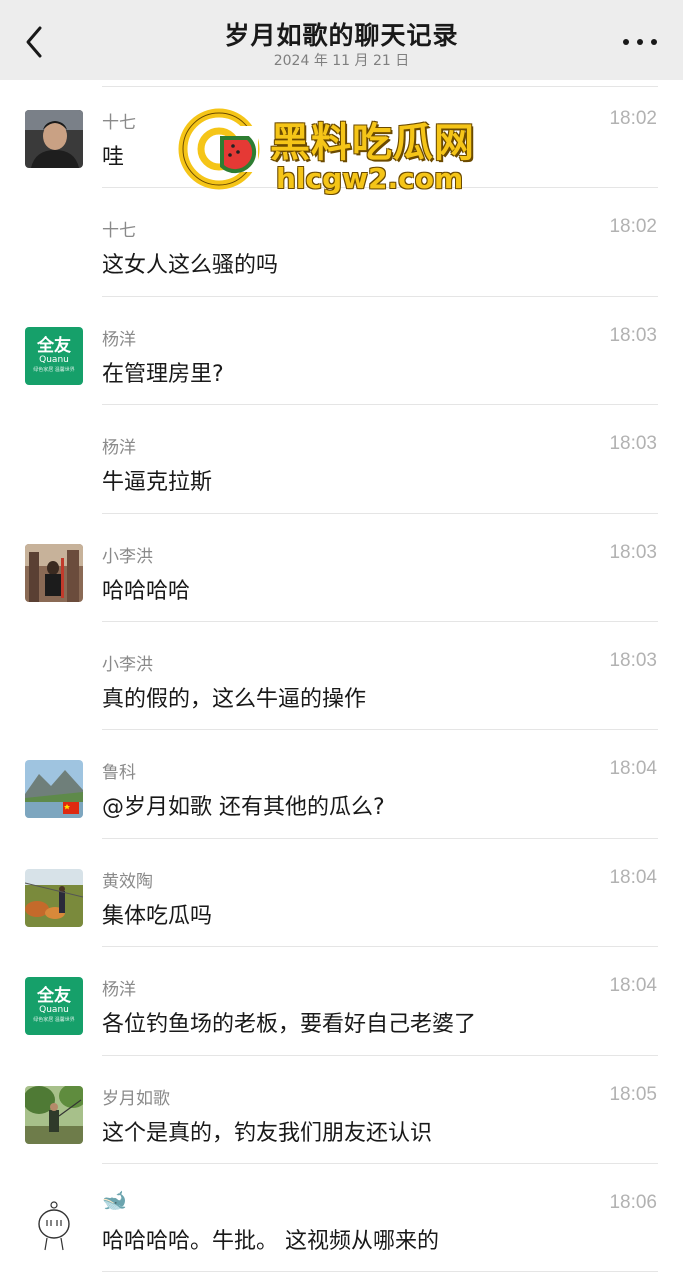  I want to click on message-text: 集体吃瓜吗, so click(157, 914).